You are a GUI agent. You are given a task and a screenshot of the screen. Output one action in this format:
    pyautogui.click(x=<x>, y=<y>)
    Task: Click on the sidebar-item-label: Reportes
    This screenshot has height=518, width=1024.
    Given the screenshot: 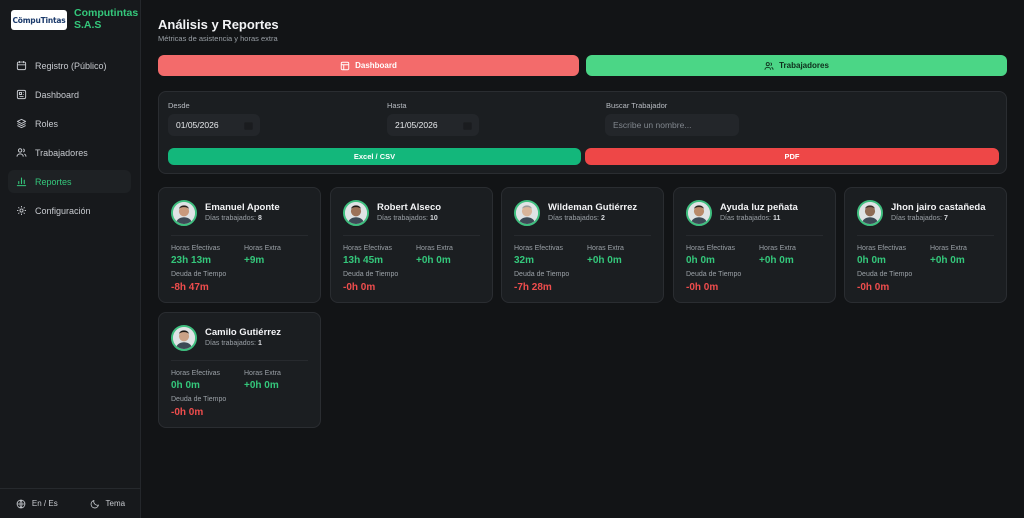 What is the action you would take?
    pyautogui.click(x=53, y=181)
    